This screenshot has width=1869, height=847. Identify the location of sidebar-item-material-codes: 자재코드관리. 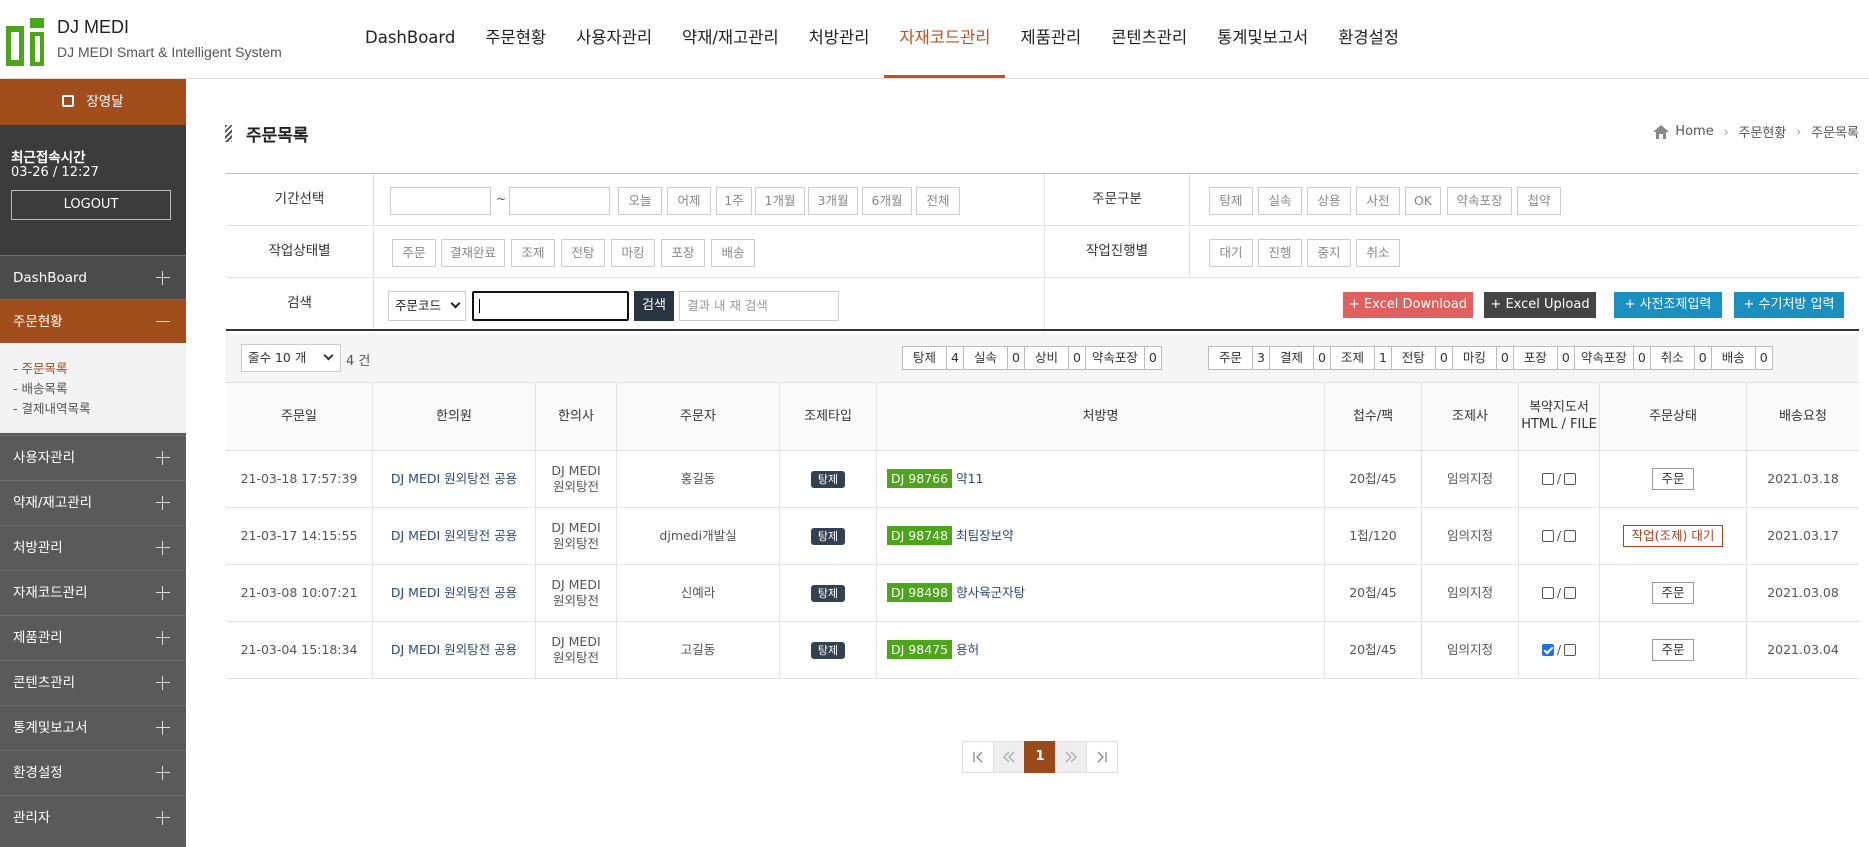
(93, 592).